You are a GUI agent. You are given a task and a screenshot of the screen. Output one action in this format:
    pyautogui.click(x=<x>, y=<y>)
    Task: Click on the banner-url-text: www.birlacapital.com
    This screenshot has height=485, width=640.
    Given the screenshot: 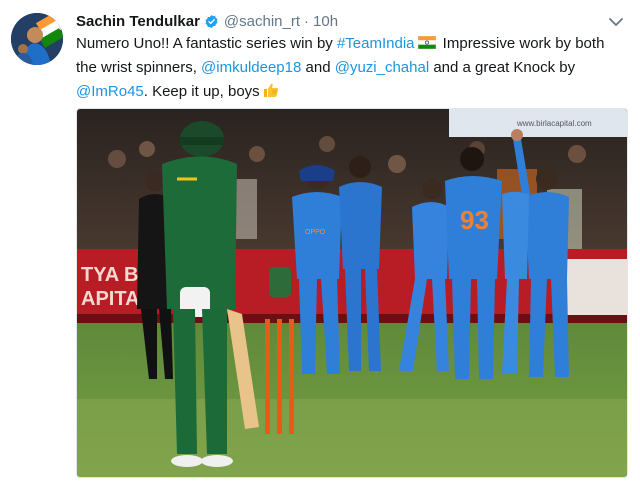 What is the action you would take?
    pyautogui.click(x=554, y=123)
    